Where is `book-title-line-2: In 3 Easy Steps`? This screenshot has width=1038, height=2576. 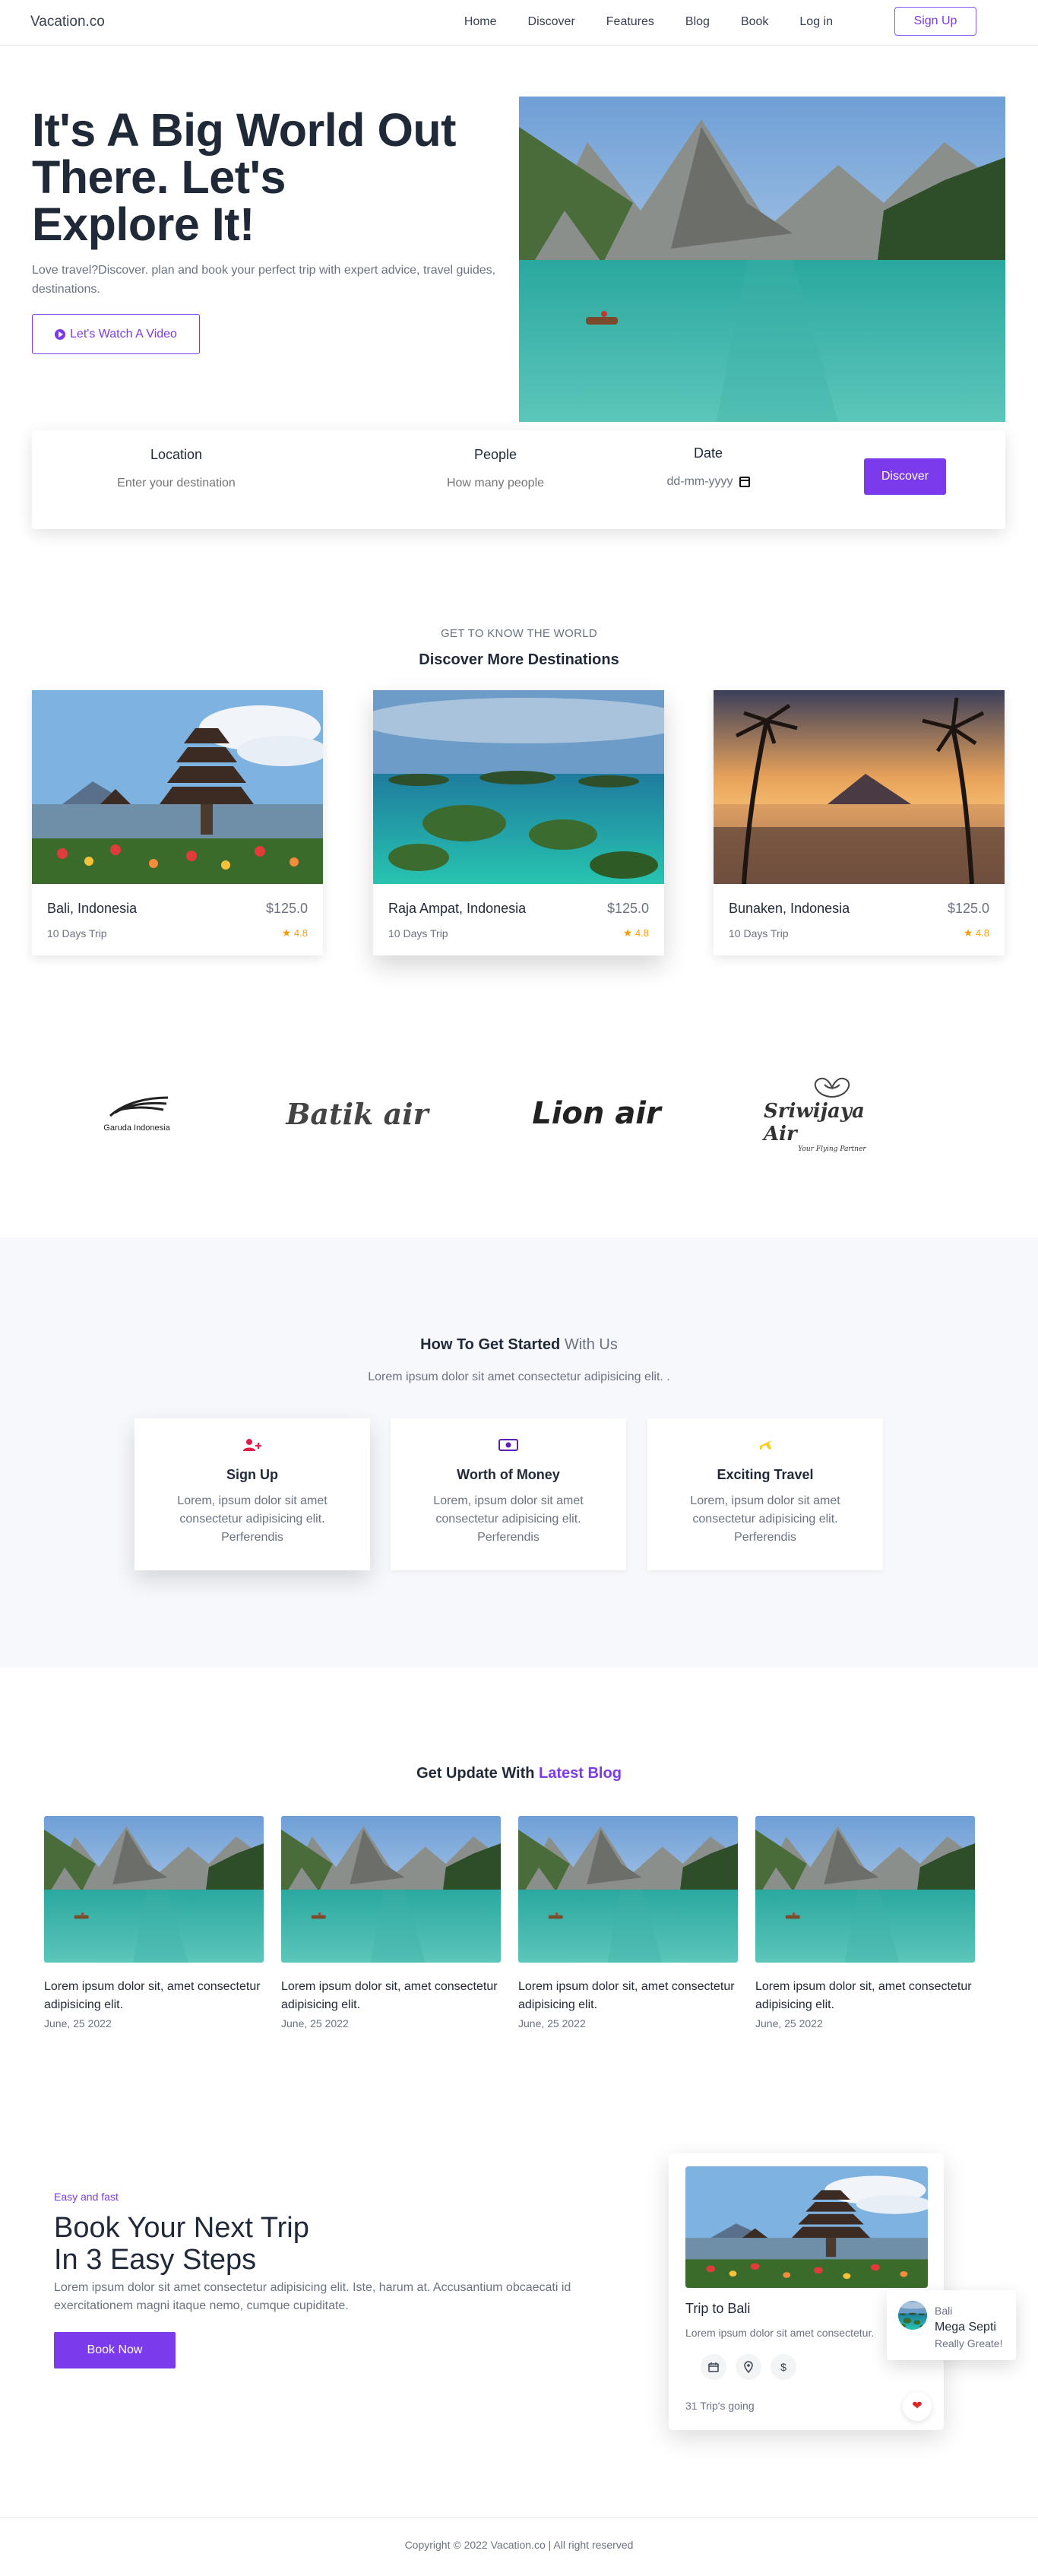 book-title-line-2: In 3 Easy Steps is located at coordinates (155, 2260).